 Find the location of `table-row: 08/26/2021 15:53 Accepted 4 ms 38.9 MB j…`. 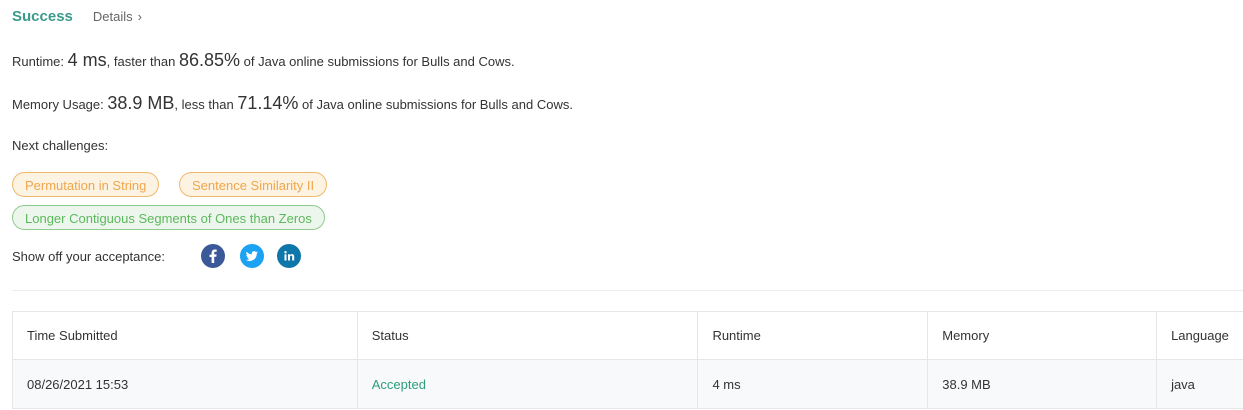

table-row: 08/26/2021 15:53 Accepted 4 ms 38.9 MB j… is located at coordinates (628, 384).